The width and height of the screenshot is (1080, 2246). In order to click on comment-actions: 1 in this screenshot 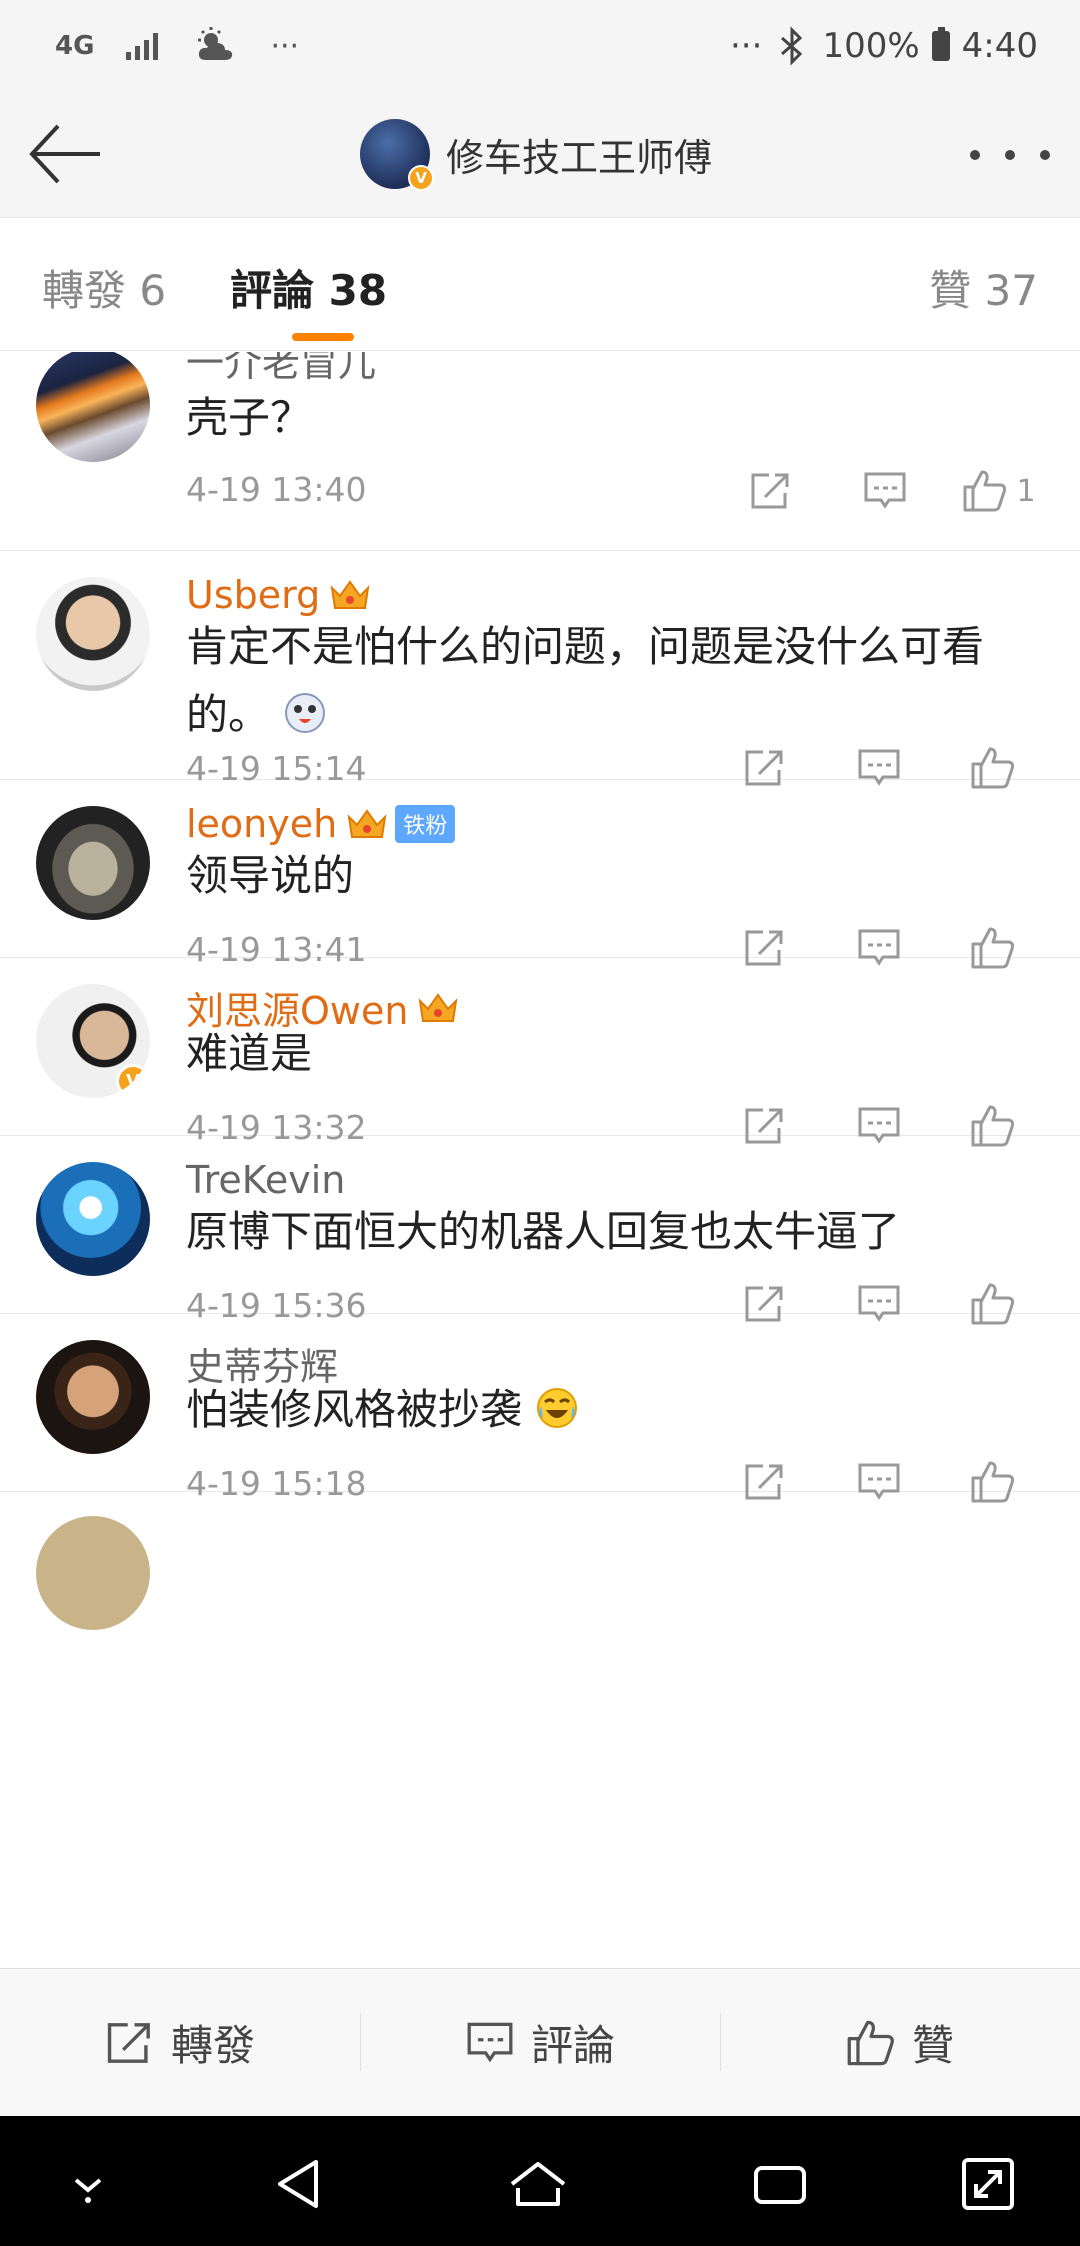, I will do `click(885, 491)`.